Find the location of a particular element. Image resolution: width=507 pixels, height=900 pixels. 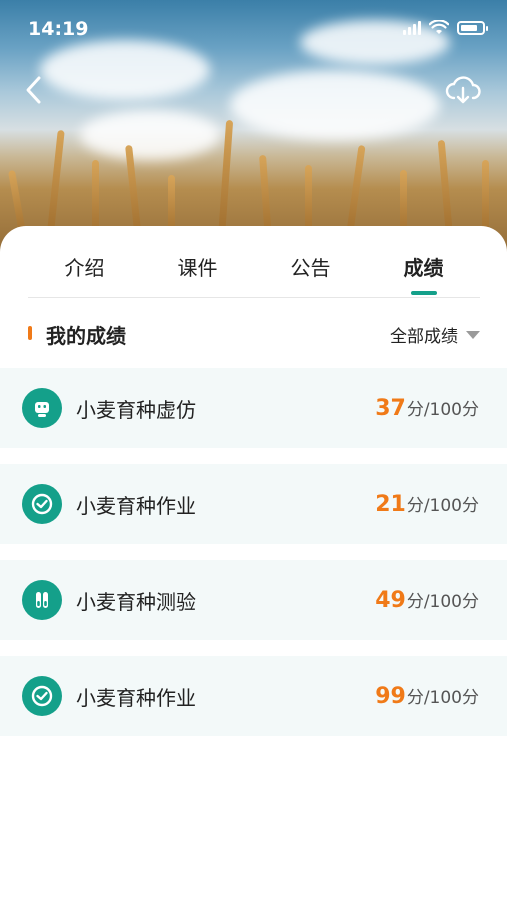

wifi-icon is located at coordinates (439, 27).